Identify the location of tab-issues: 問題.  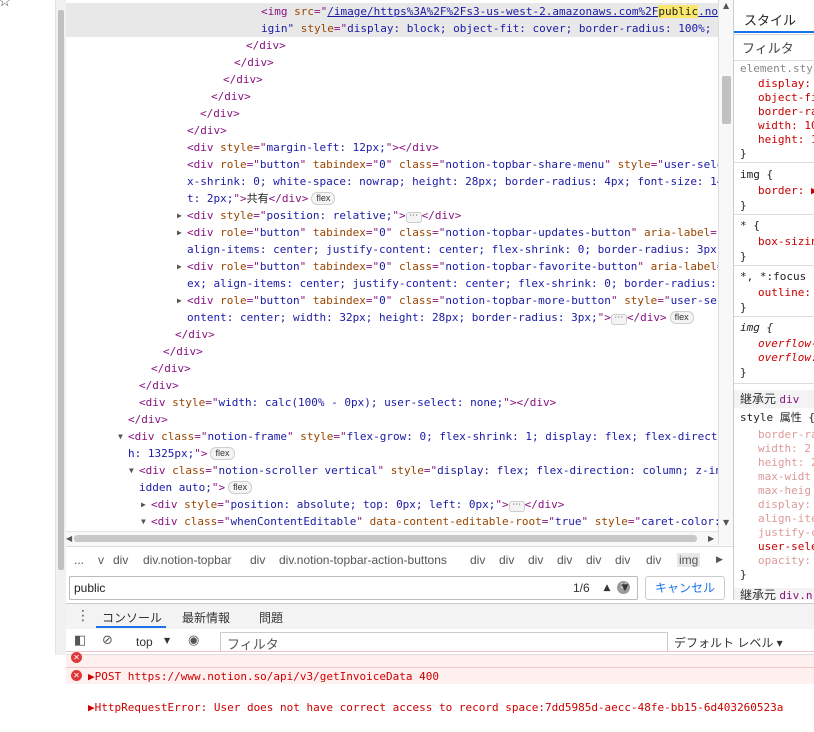
(271, 617).